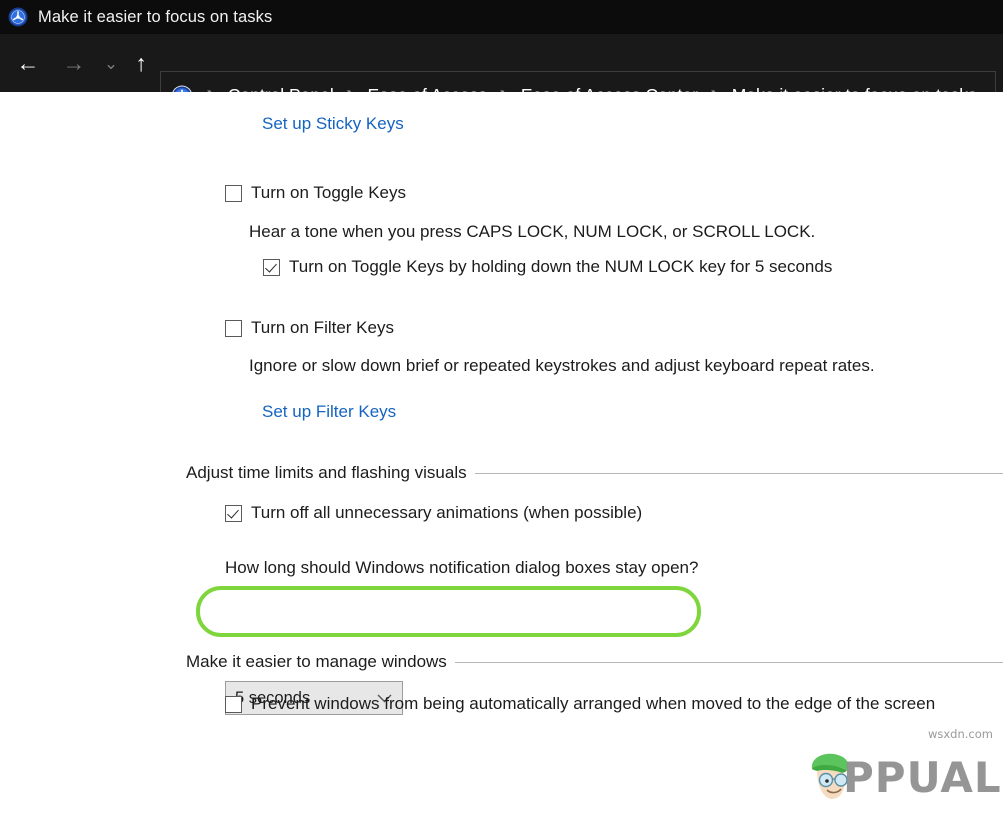 The width and height of the screenshot is (1003, 814). What do you see at coordinates (233, 513) in the screenshot?
I see `turn-off-animations-checkbox` at bounding box center [233, 513].